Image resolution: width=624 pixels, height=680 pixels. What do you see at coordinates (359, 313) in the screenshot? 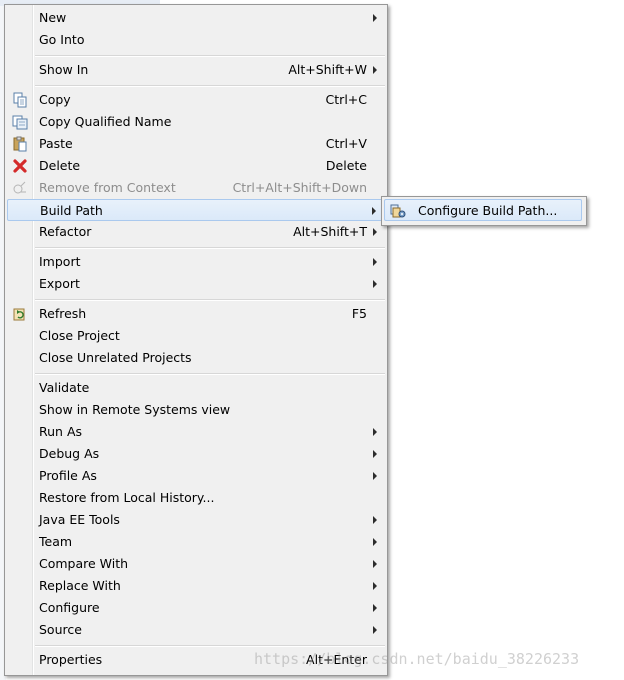
I see `menu-item-shortcut: F5` at bounding box center [359, 313].